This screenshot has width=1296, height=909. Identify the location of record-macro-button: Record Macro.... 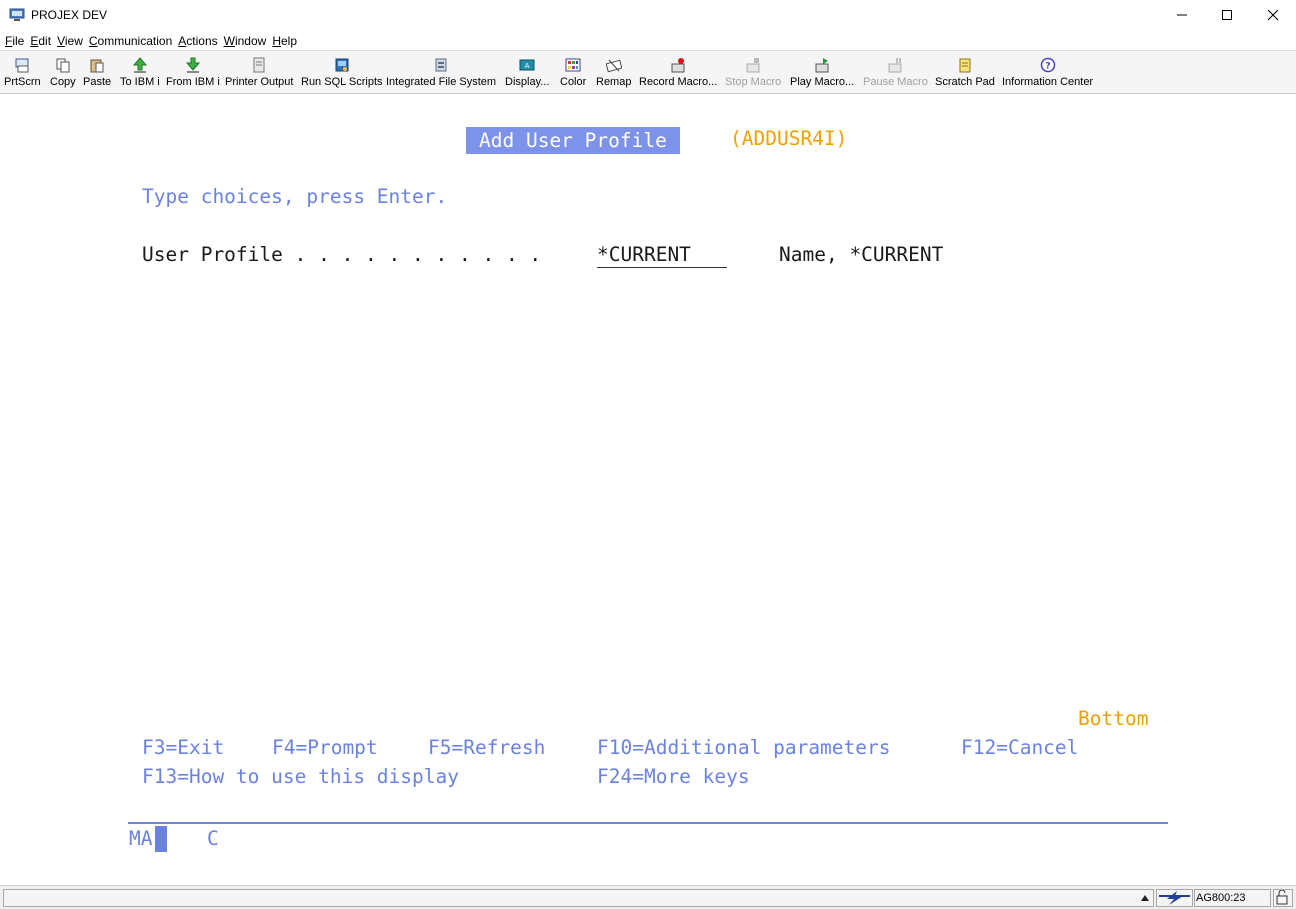
(678, 73).